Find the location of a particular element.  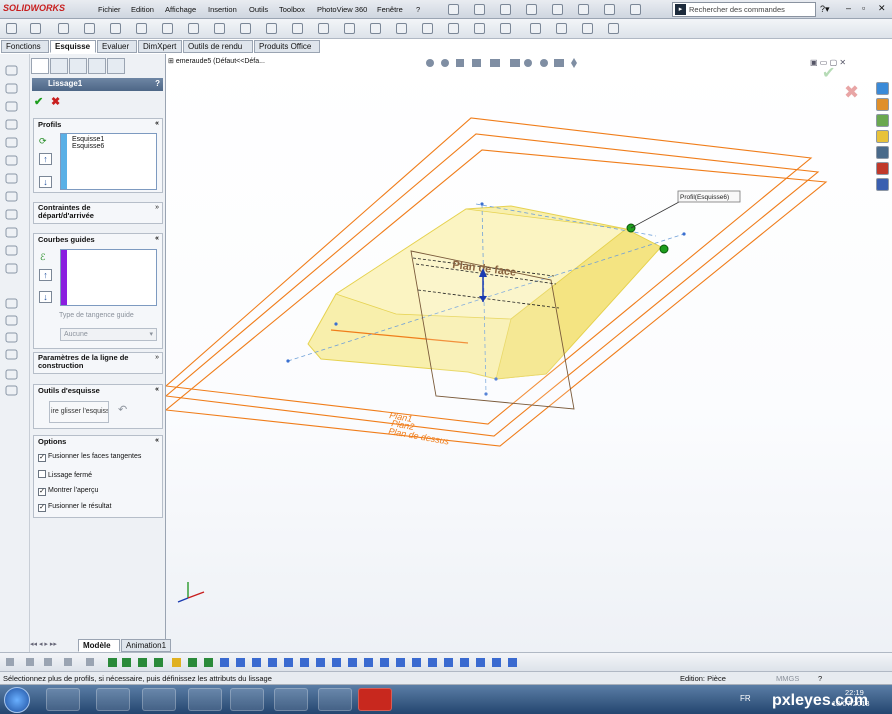

taskbar-camera-icon is located at coordinates (335, 699).